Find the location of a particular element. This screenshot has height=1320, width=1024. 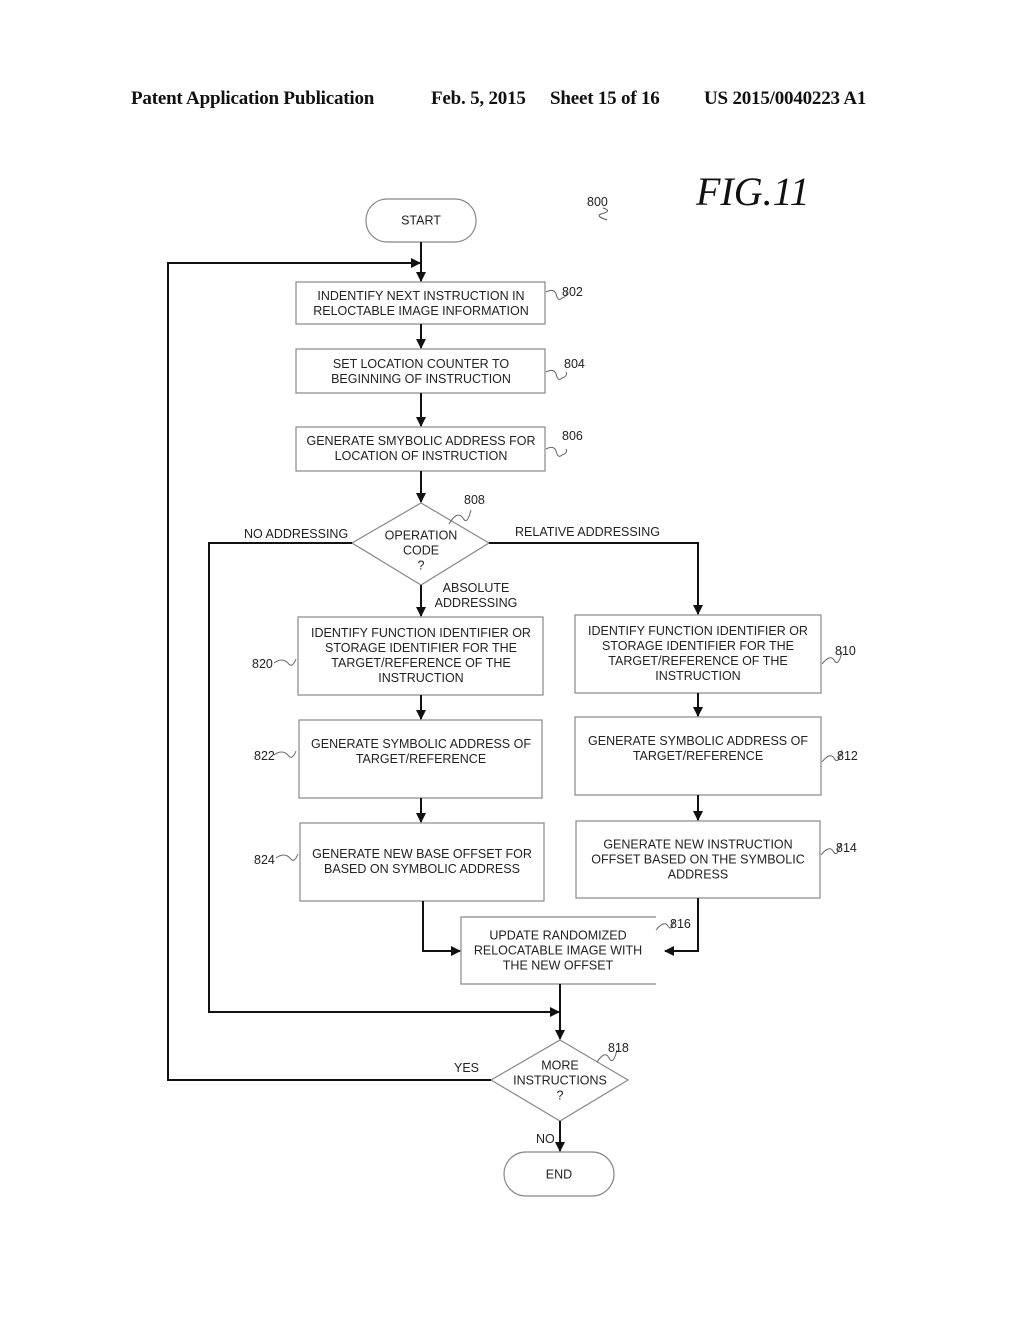

n820-text-line: TARGET/REFERENCE OF THE is located at coordinates (420, 663).